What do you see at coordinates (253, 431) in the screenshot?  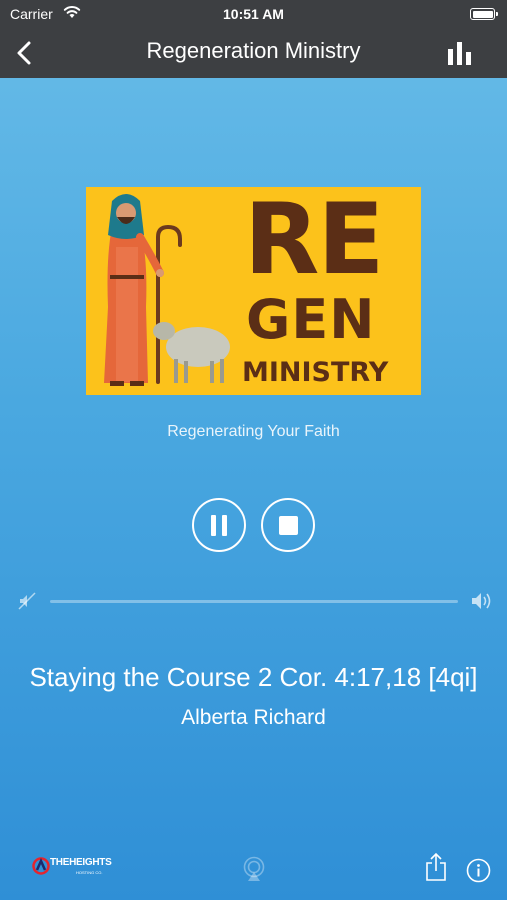 I see `station-tagline: Regenerating Your Faith` at bounding box center [253, 431].